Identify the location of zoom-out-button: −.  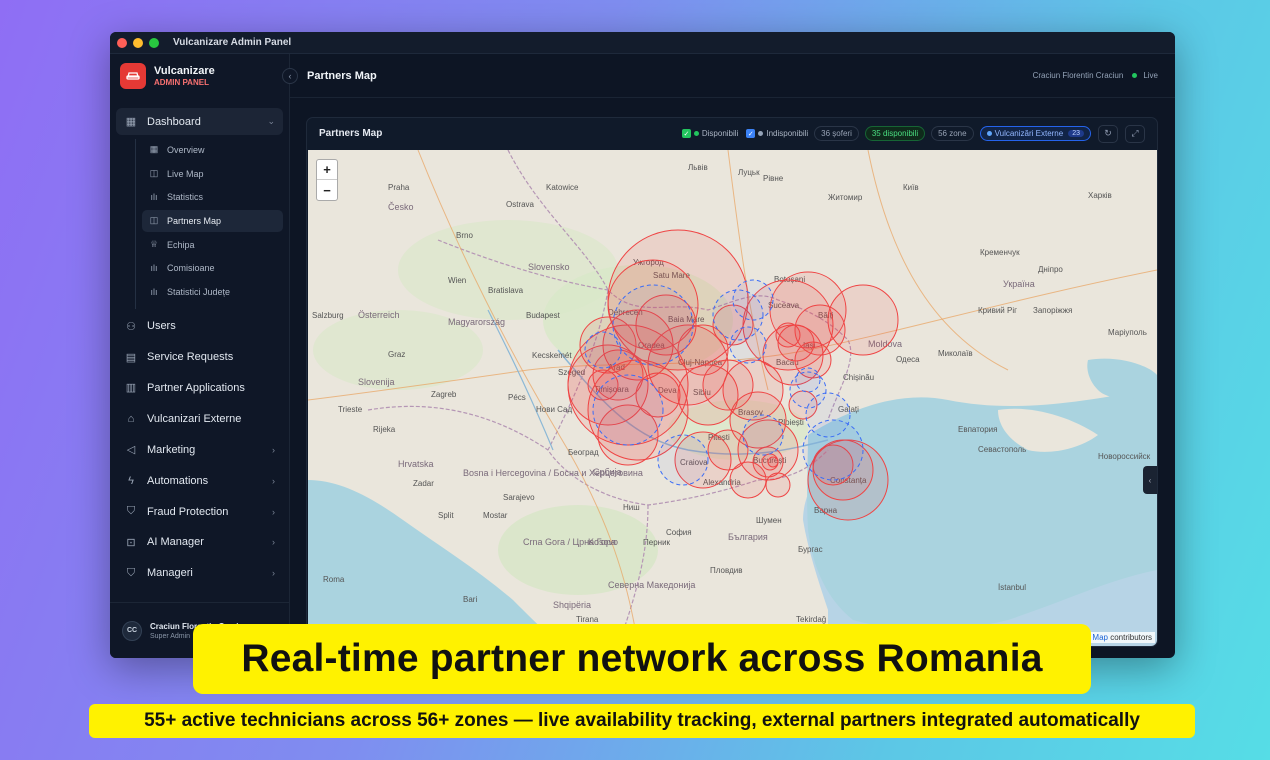
(327, 190).